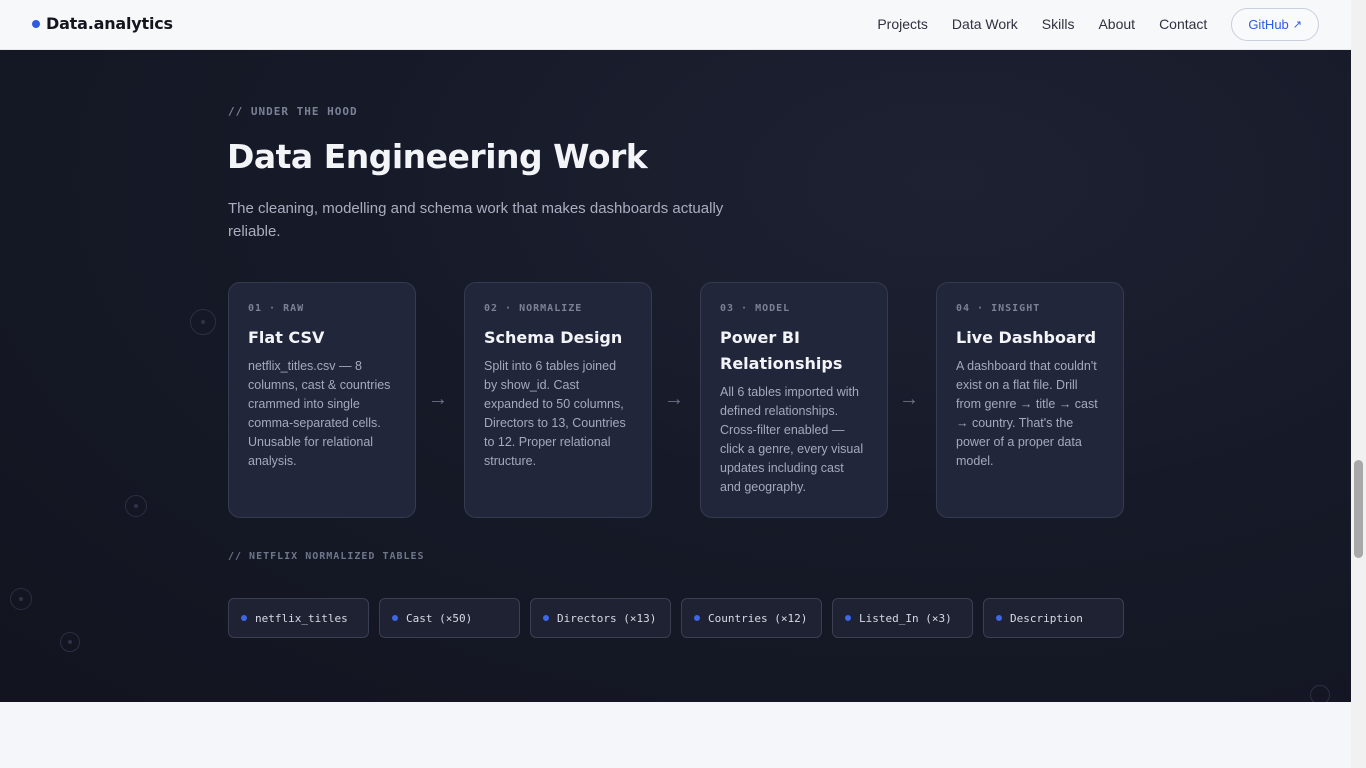 The height and width of the screenshot is (768, 1366). I want to click on page-scrollbar, so click(1358, 384).